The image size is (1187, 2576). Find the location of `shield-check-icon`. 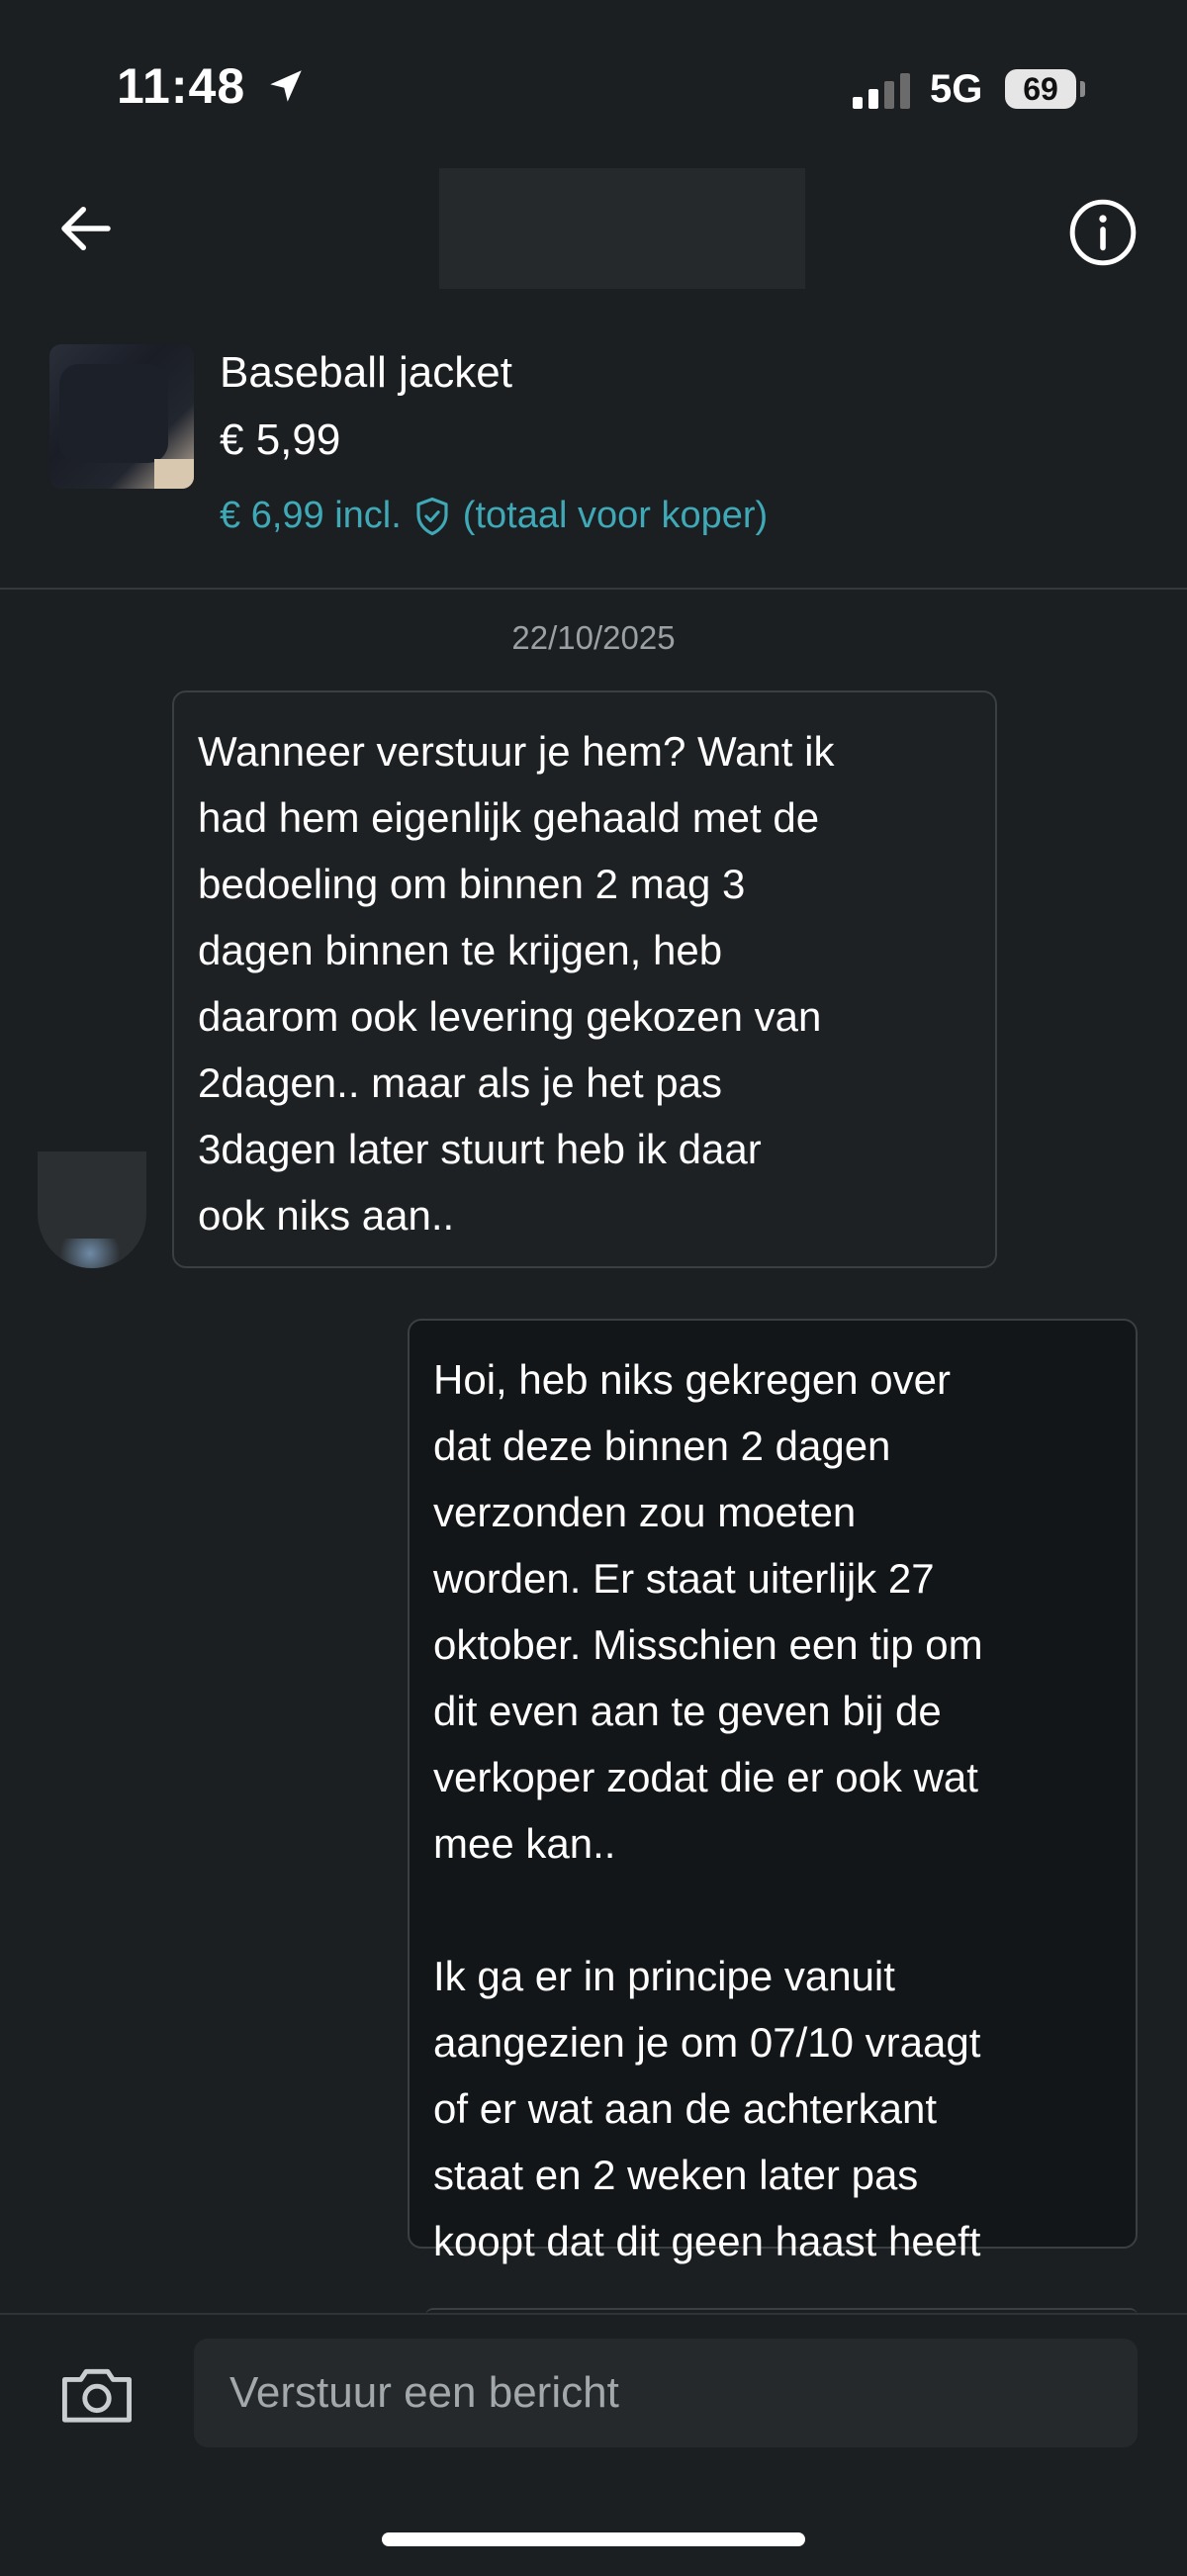

shield-check-icon is located at coordinates (432, 516).